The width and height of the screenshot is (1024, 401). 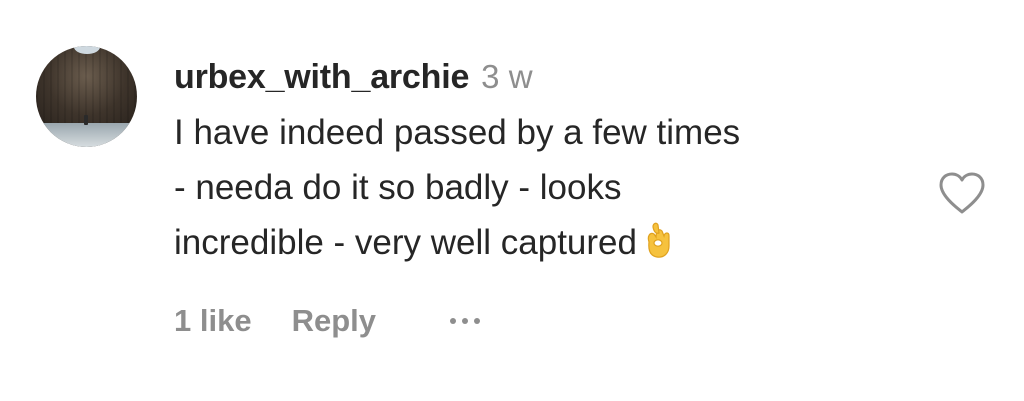 What do you see at coordinates (86, 120) in the screenshot?
I see `avatar-figure` at bounding box center [86, 120].